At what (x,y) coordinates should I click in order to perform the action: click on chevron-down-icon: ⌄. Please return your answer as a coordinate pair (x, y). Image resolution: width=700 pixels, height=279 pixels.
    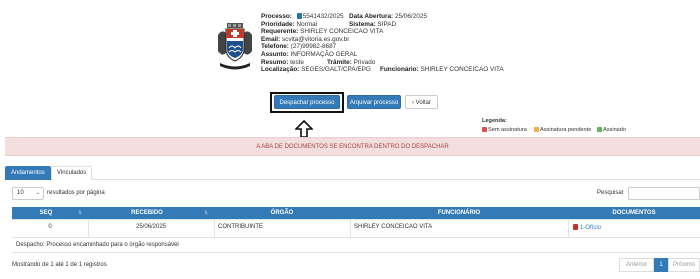
    Looking at the image, I should click on (37, 193).